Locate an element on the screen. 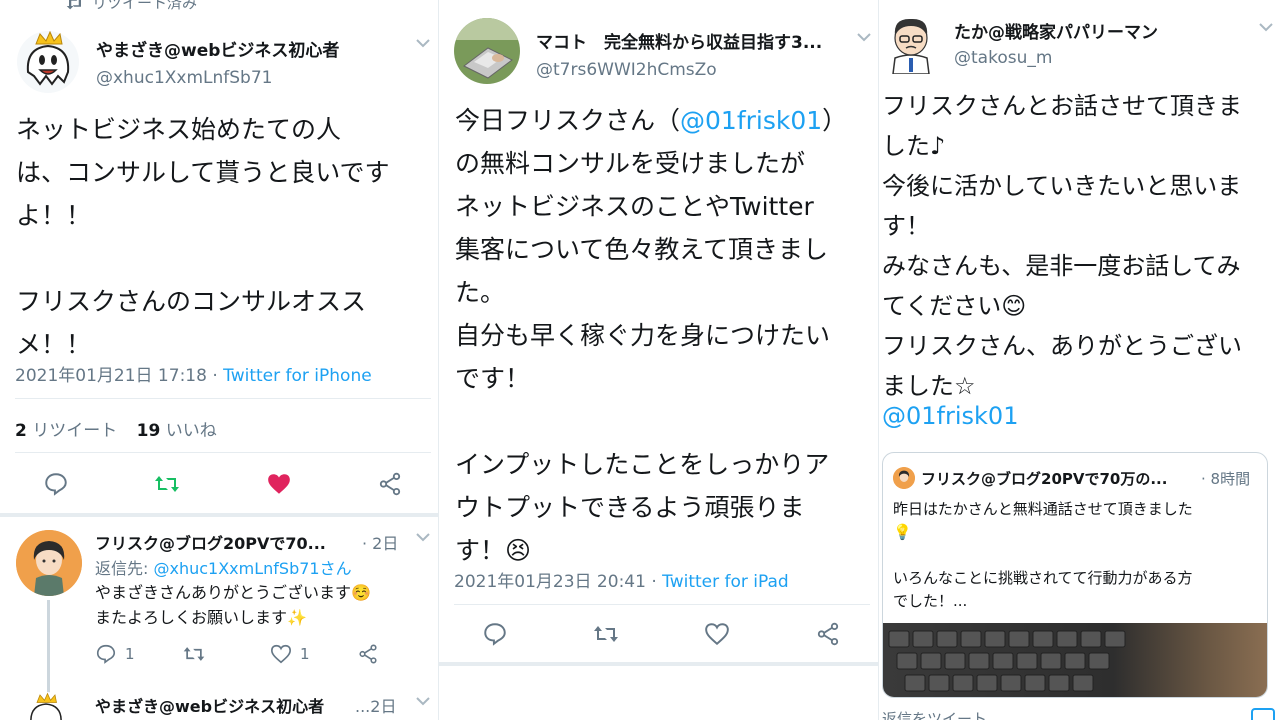 This screenshot has width=1280, height=720. tweet-meta: 2021年01月21日 17:18 · Twitter for iPhone is located at coordinates (193, 373).